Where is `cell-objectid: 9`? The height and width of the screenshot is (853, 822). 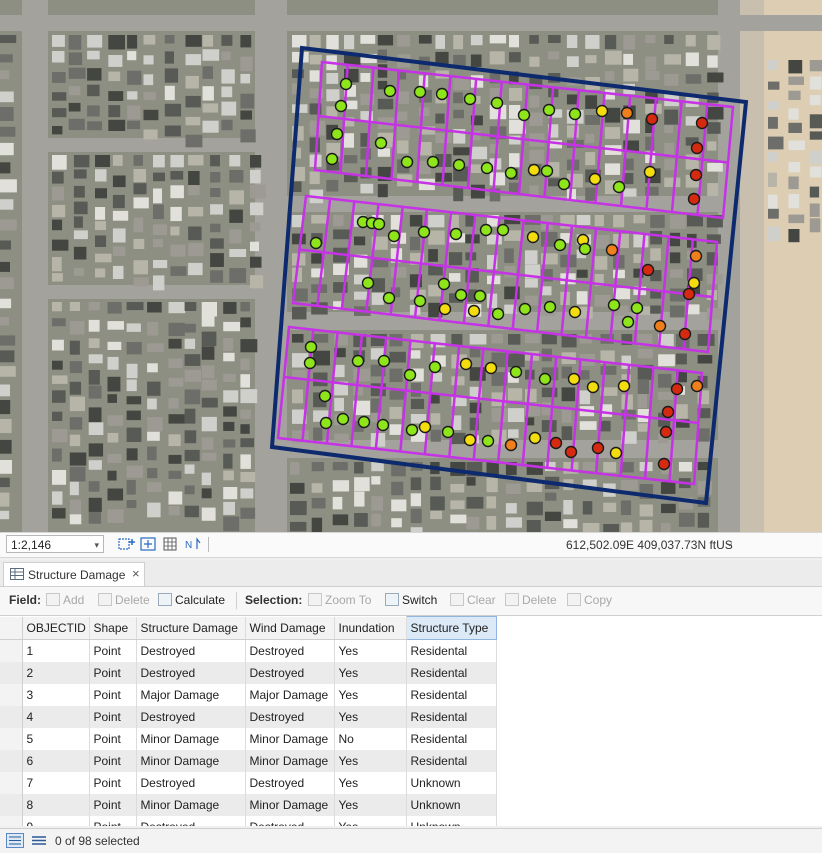
cell-objectid: 9 is located at coordinates (56, 821).